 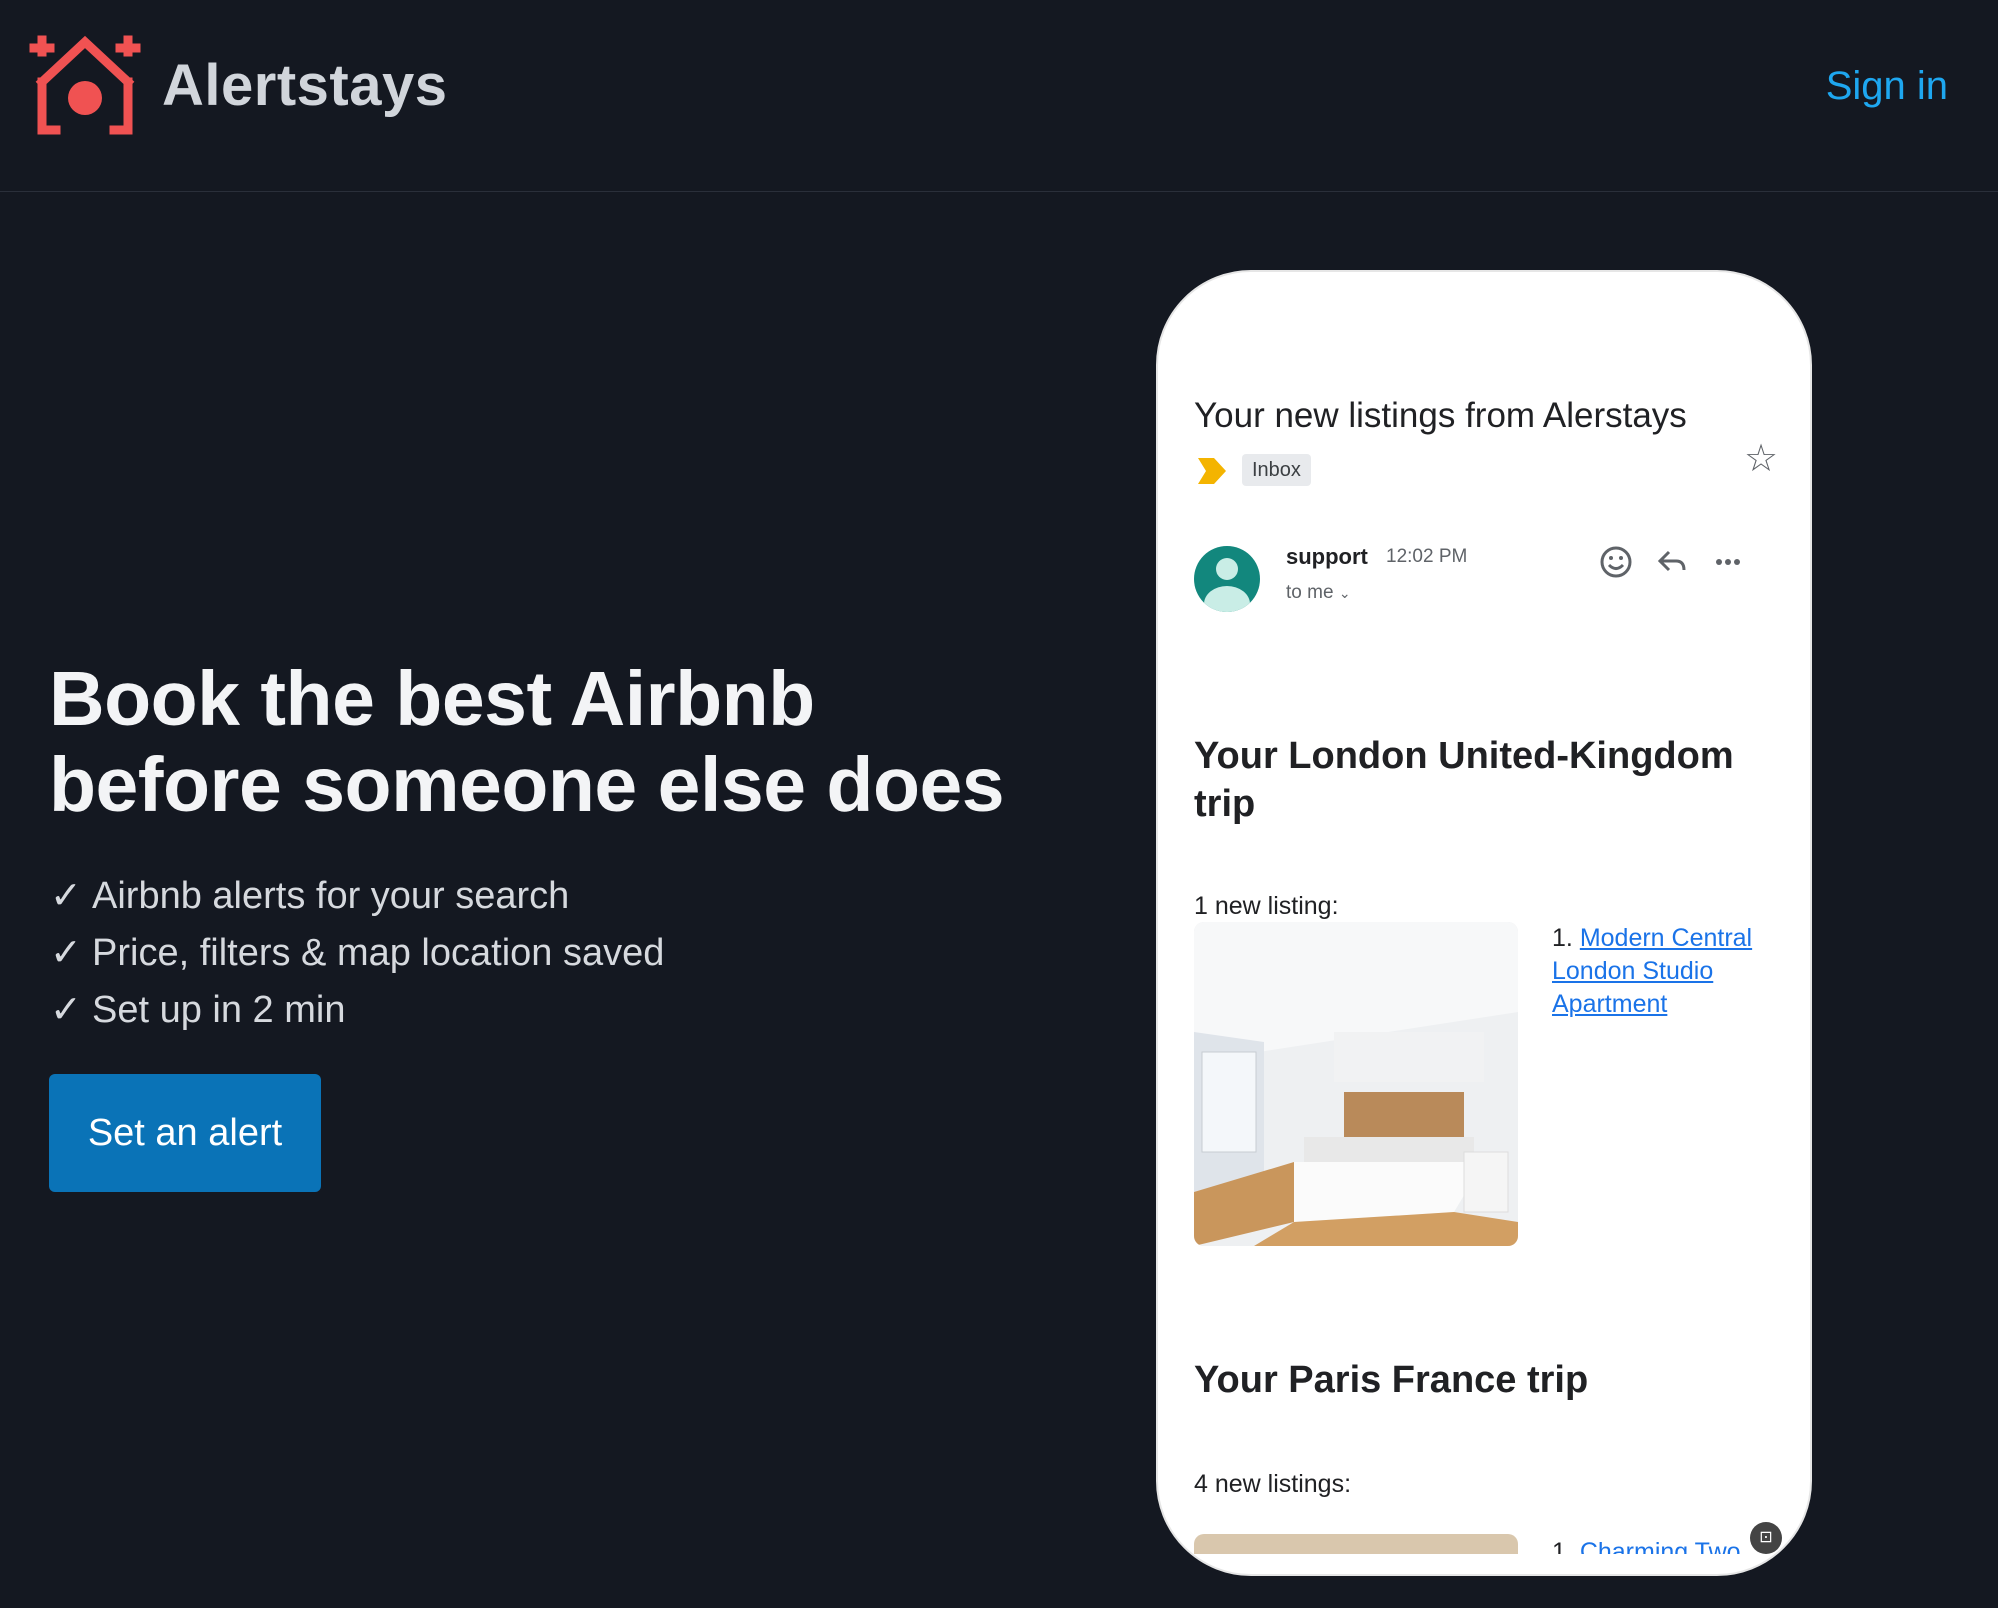 I want to click on email-subject: Your new listings from Alerstays, so click(x=1440, y=415).